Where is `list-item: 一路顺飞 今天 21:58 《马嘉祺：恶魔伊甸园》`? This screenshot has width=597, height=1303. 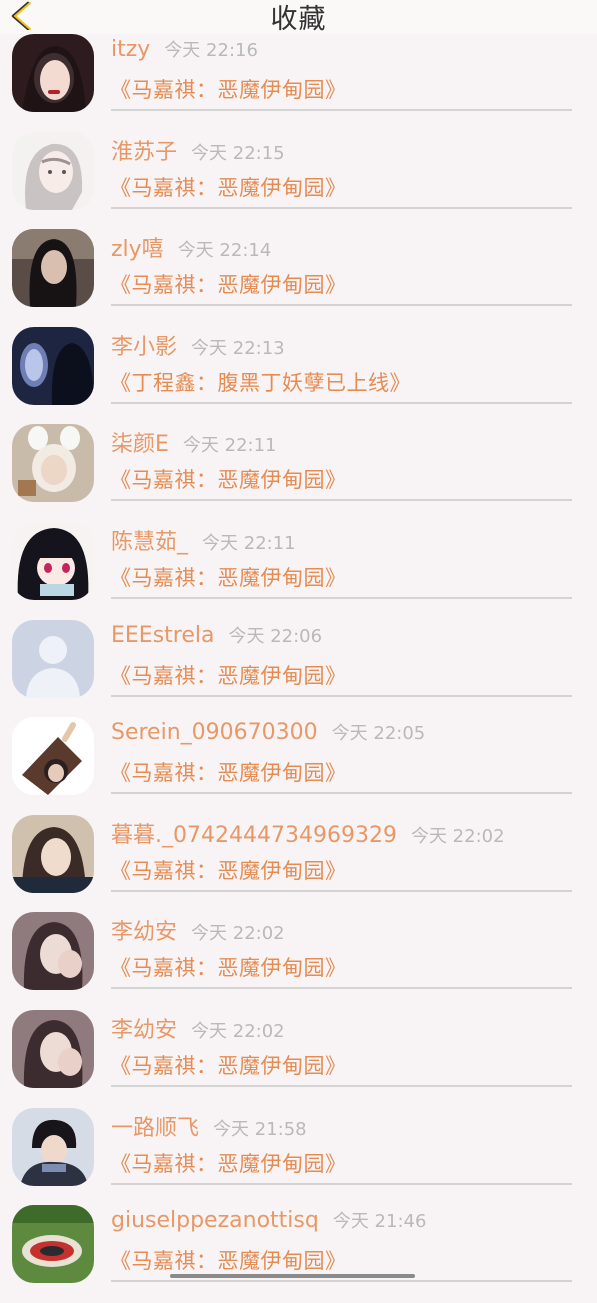
list-item: 一路顺飞 今天 21:58 《马嘉祺：恶魔伊甸园》 is located at coordinates (298, 1156).